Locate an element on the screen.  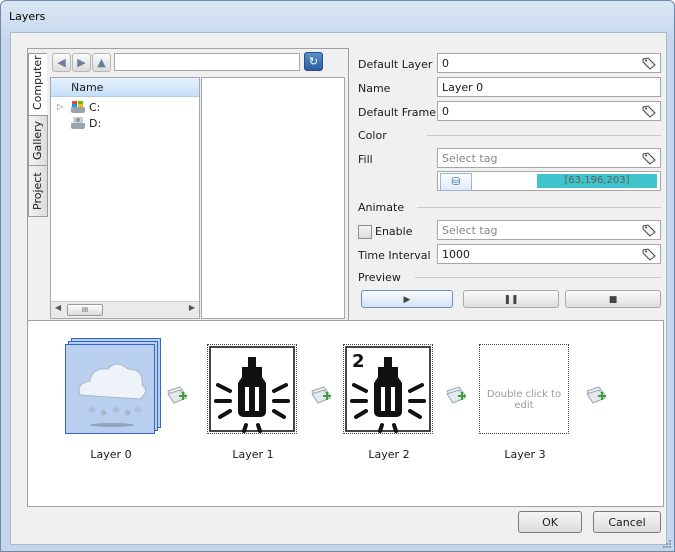
paint-bucket-icon: ⛁ is located at coordinates (456, 182).